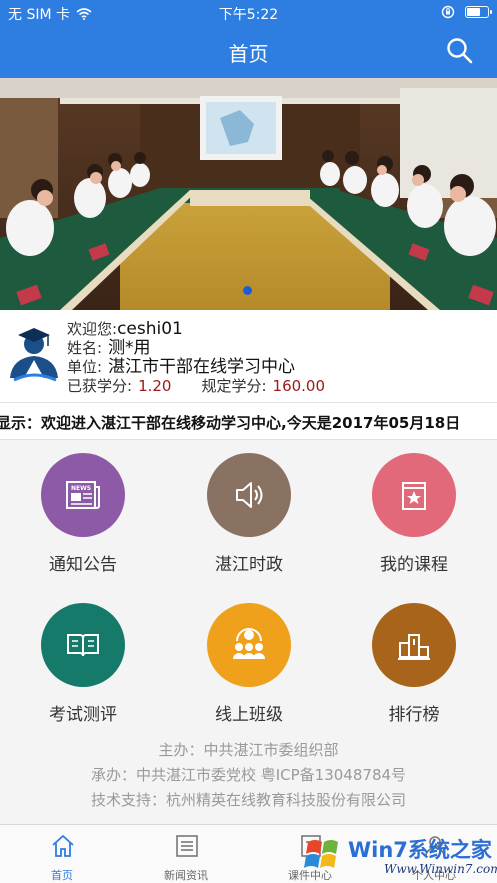 The width and height of the screenshot is (497, 883). Describe the element at coordinates (83, 565) in the screenshot. I see `menu-notice-label: 通知公告` at that location.